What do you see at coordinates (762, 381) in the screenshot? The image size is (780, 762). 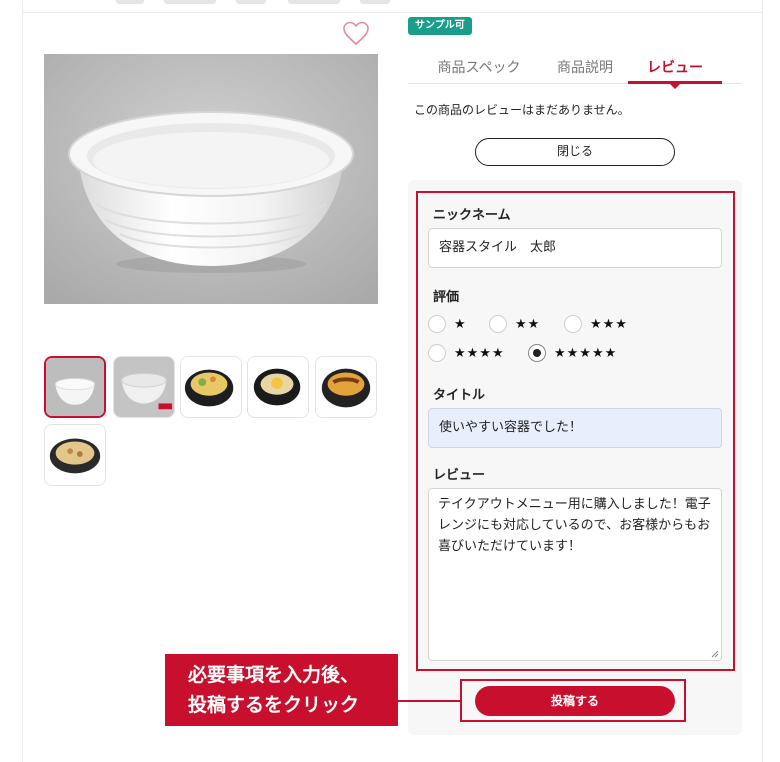 I see `page-border-right` at bounding box center [762, 381].